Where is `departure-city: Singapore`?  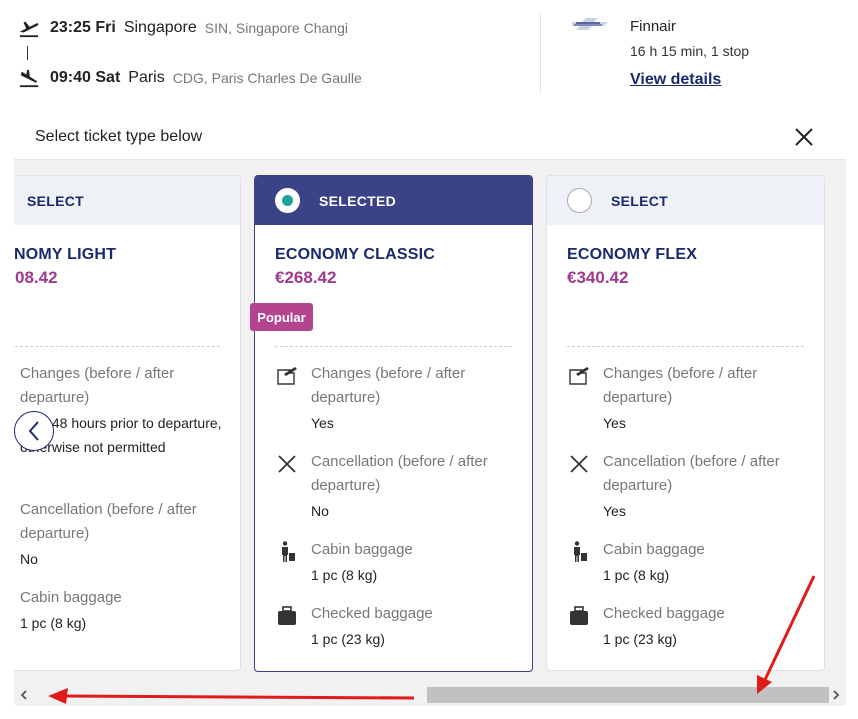
departure-city: Singapore is located at coordinates (160, 27).